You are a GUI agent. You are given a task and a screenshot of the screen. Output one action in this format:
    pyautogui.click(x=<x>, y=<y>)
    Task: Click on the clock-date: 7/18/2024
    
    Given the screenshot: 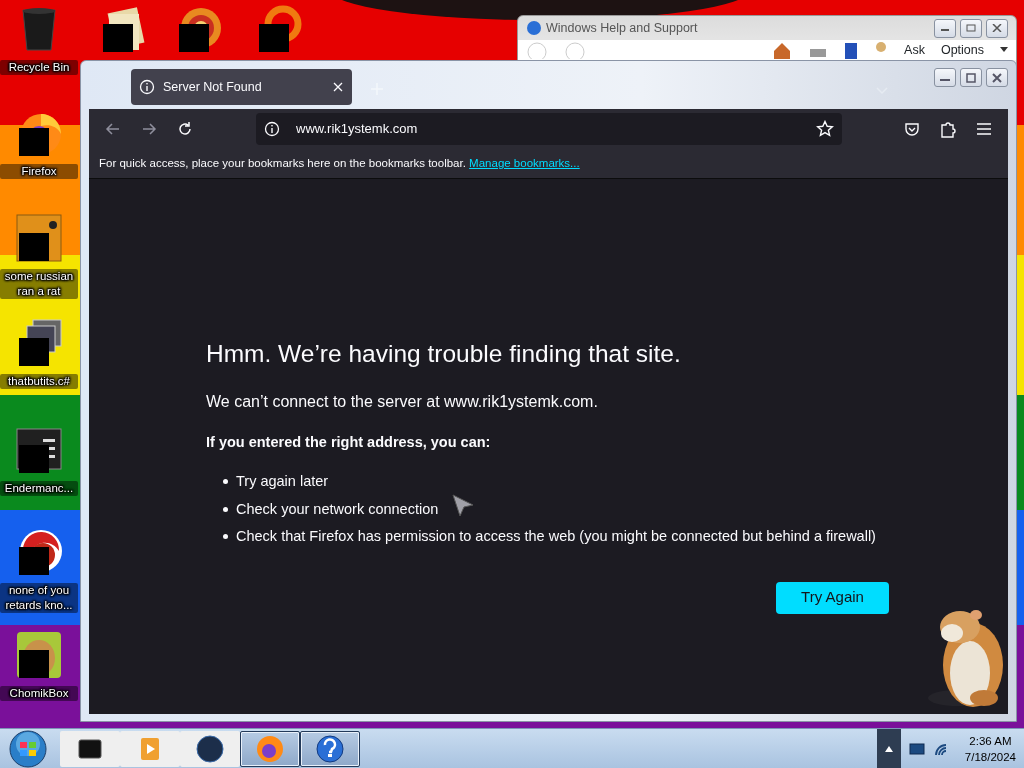 What is the action you would take?
    pyautogui.click(x=990, y=757)
    